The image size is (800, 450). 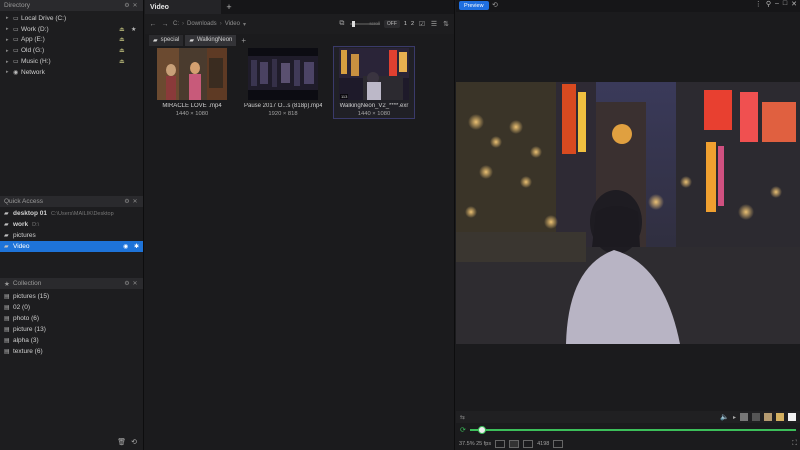 I want to click on collection-item: ▤ 02 (0), so click(x=71, y=307).